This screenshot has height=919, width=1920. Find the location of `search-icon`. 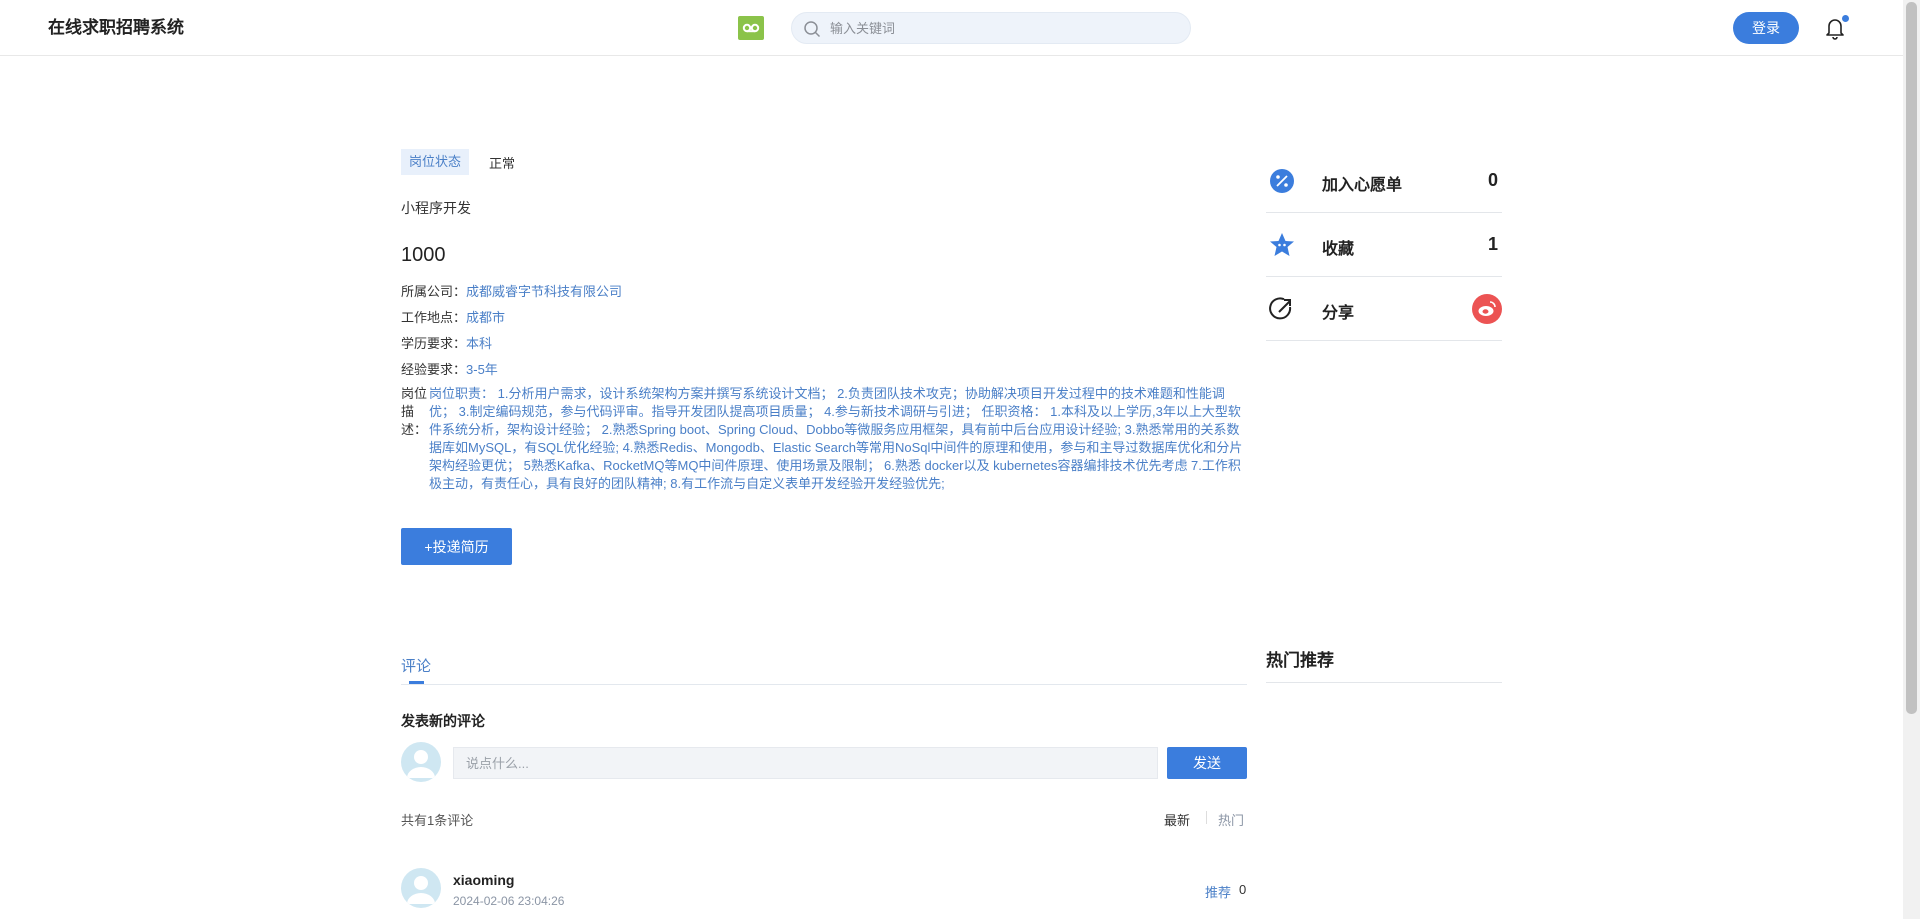

search-icon is located at coordinates (812, 29).